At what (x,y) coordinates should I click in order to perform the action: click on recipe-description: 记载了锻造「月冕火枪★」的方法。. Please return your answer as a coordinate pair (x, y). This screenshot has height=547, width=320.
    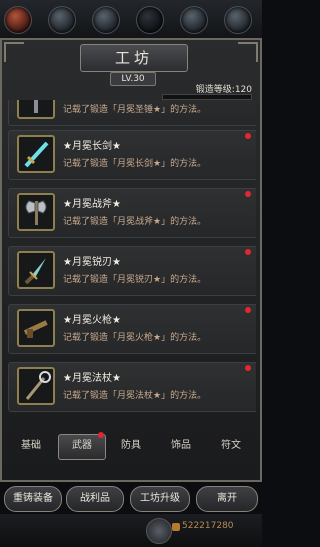
    Looking at the image, I should click on (135, 338).